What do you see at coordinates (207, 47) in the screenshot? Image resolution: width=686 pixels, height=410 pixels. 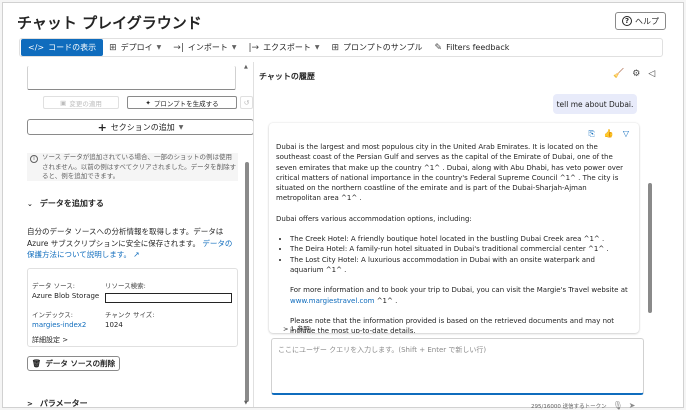 I see `import-label: インポート` at bounding box center [207, 47].